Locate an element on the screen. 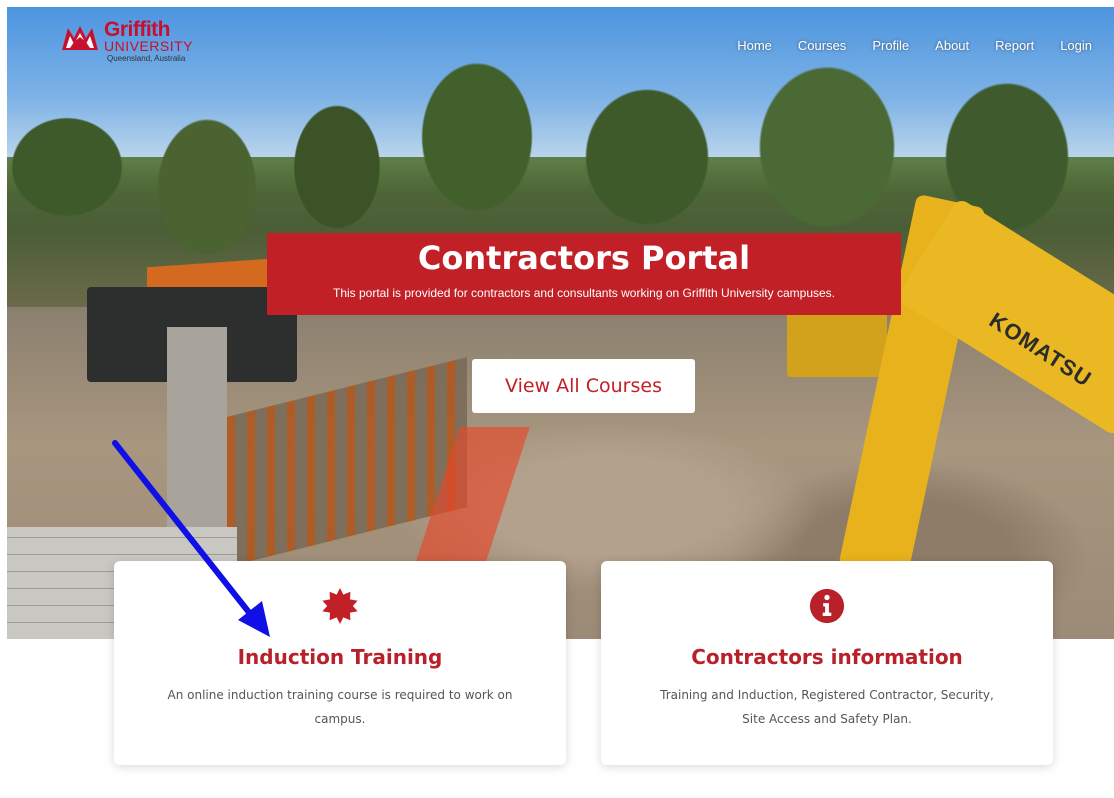 This screenshot has width=1114, height=798. card-title: Contractors information is located at coordinates (827, 657).